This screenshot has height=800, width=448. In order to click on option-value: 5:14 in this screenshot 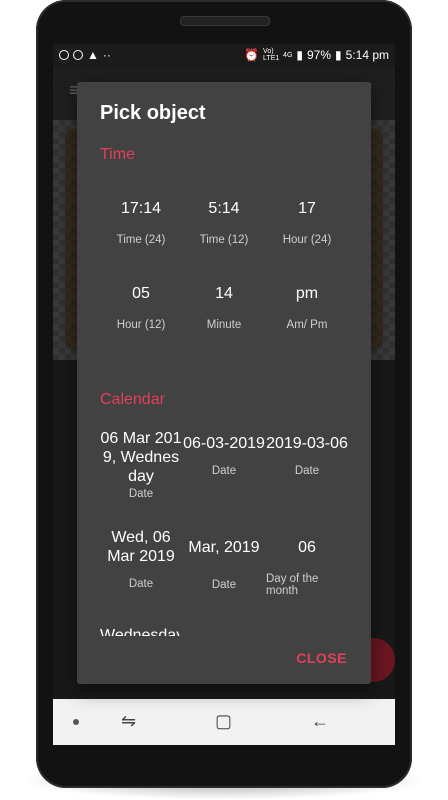, I will do `click(224, 208)`.